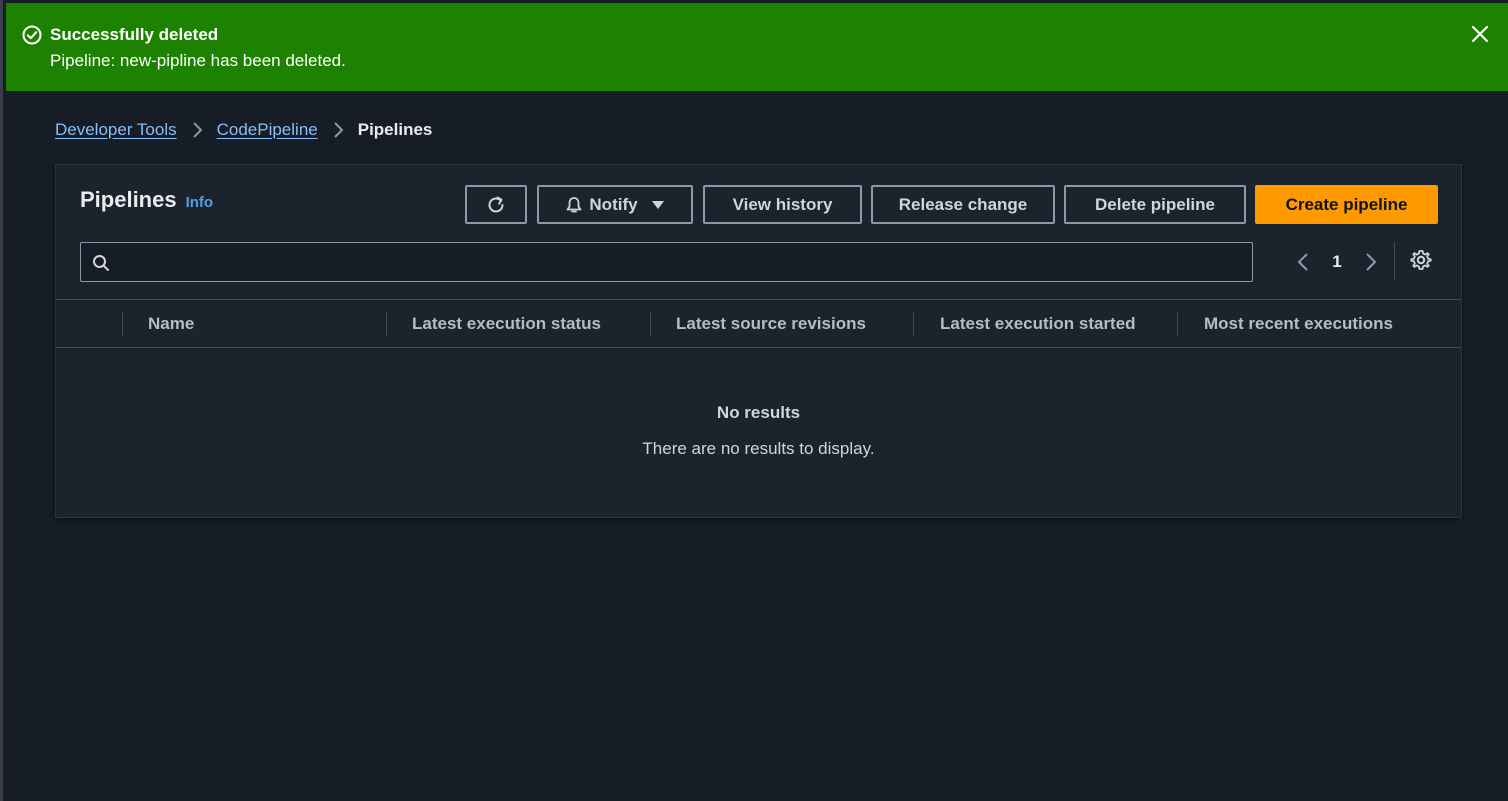 The height and width of the screenshot is (801, 1508). Describe the element at coordinates (1298, 324) in the screenshot. I see `column-header-most-recent-executions: Most recent executions` at that location.